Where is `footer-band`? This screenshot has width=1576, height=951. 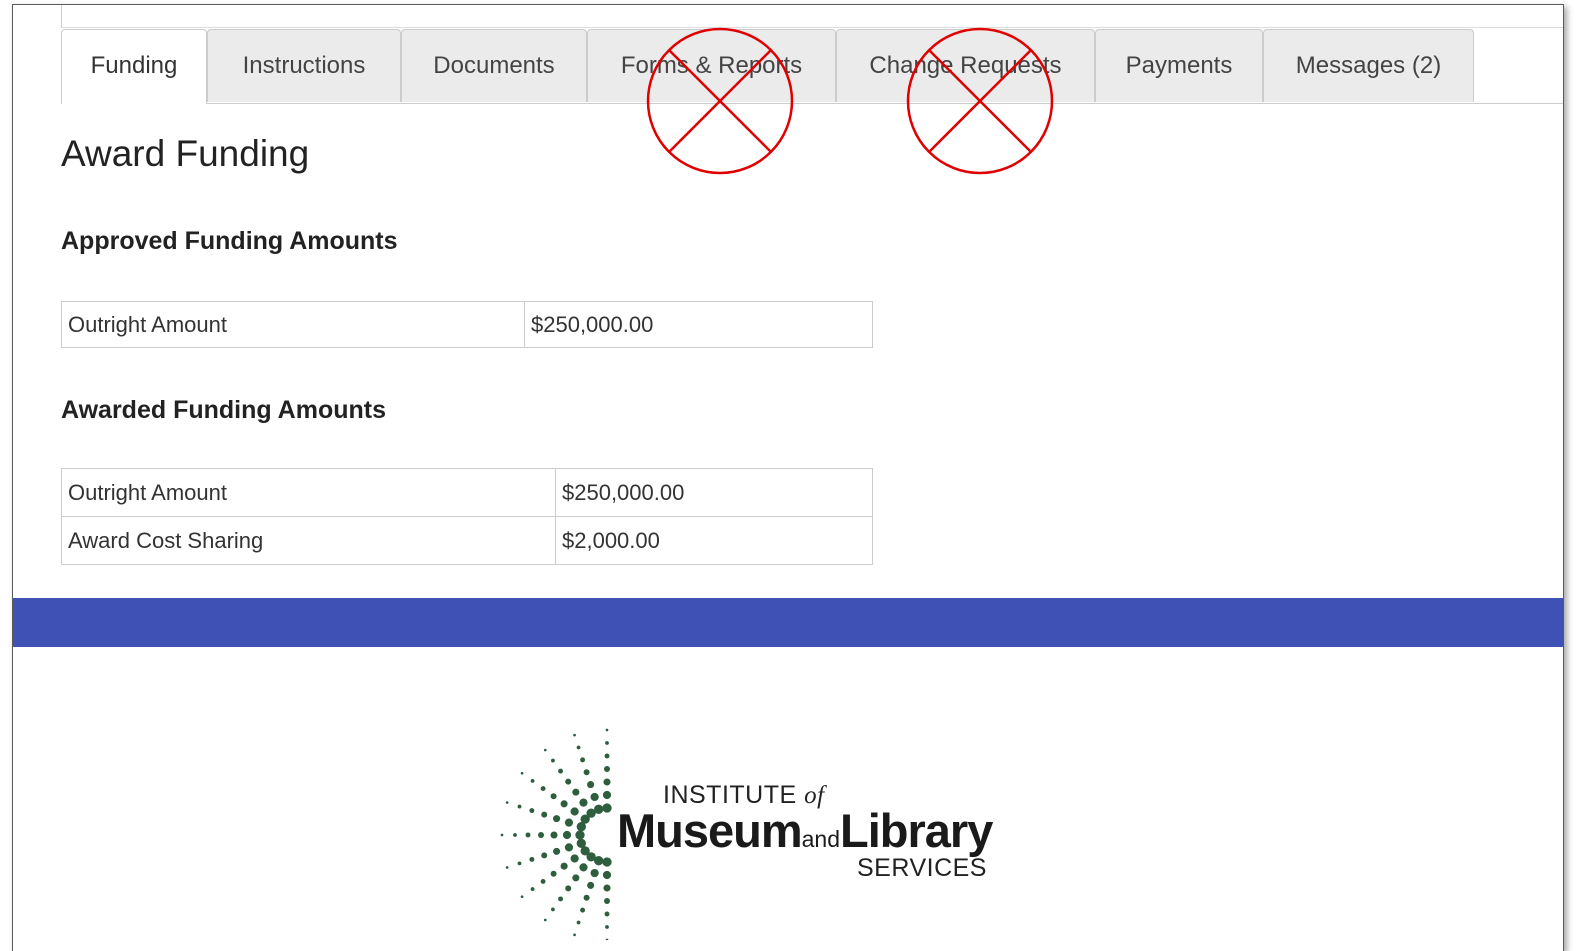 footer-band is located at coordinates (788, 622).